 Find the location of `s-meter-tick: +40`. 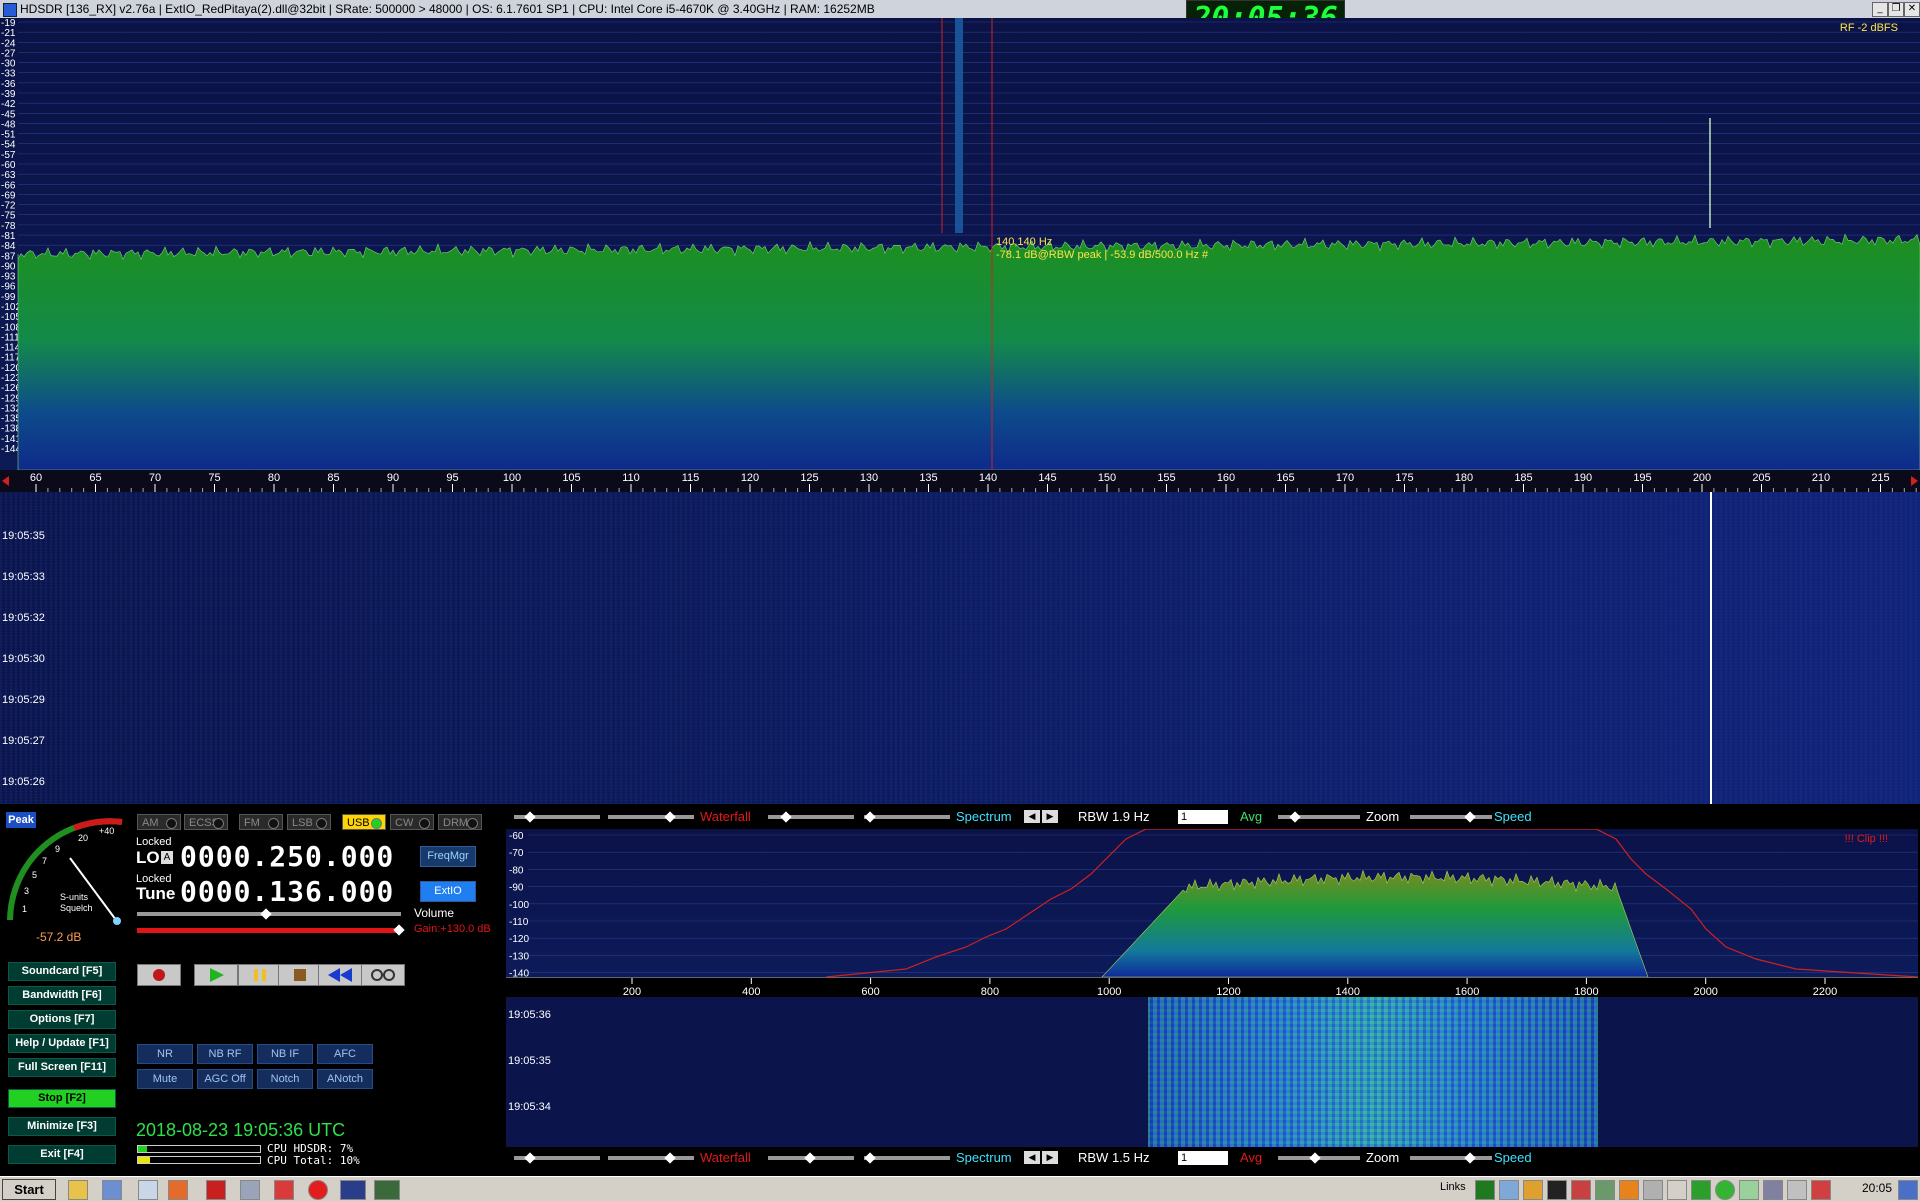

s-meter-tick: +40 is located at coordinates (106, 831).